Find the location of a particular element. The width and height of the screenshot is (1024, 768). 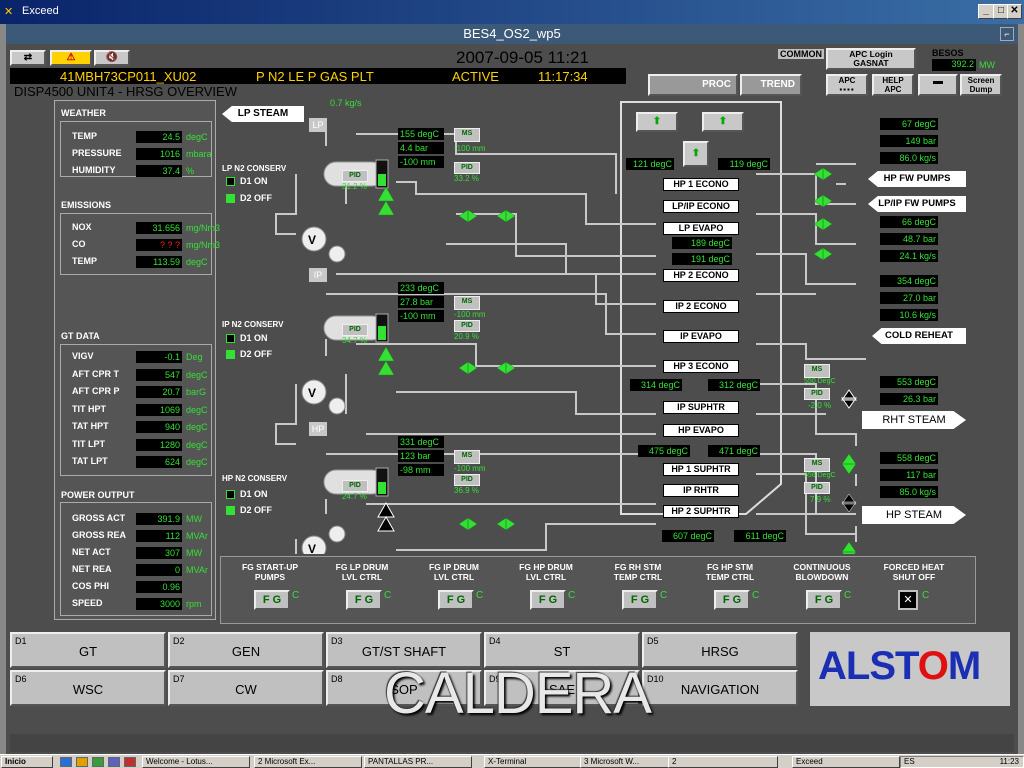

start-label: Inicio is located at coordinates (15, 761).